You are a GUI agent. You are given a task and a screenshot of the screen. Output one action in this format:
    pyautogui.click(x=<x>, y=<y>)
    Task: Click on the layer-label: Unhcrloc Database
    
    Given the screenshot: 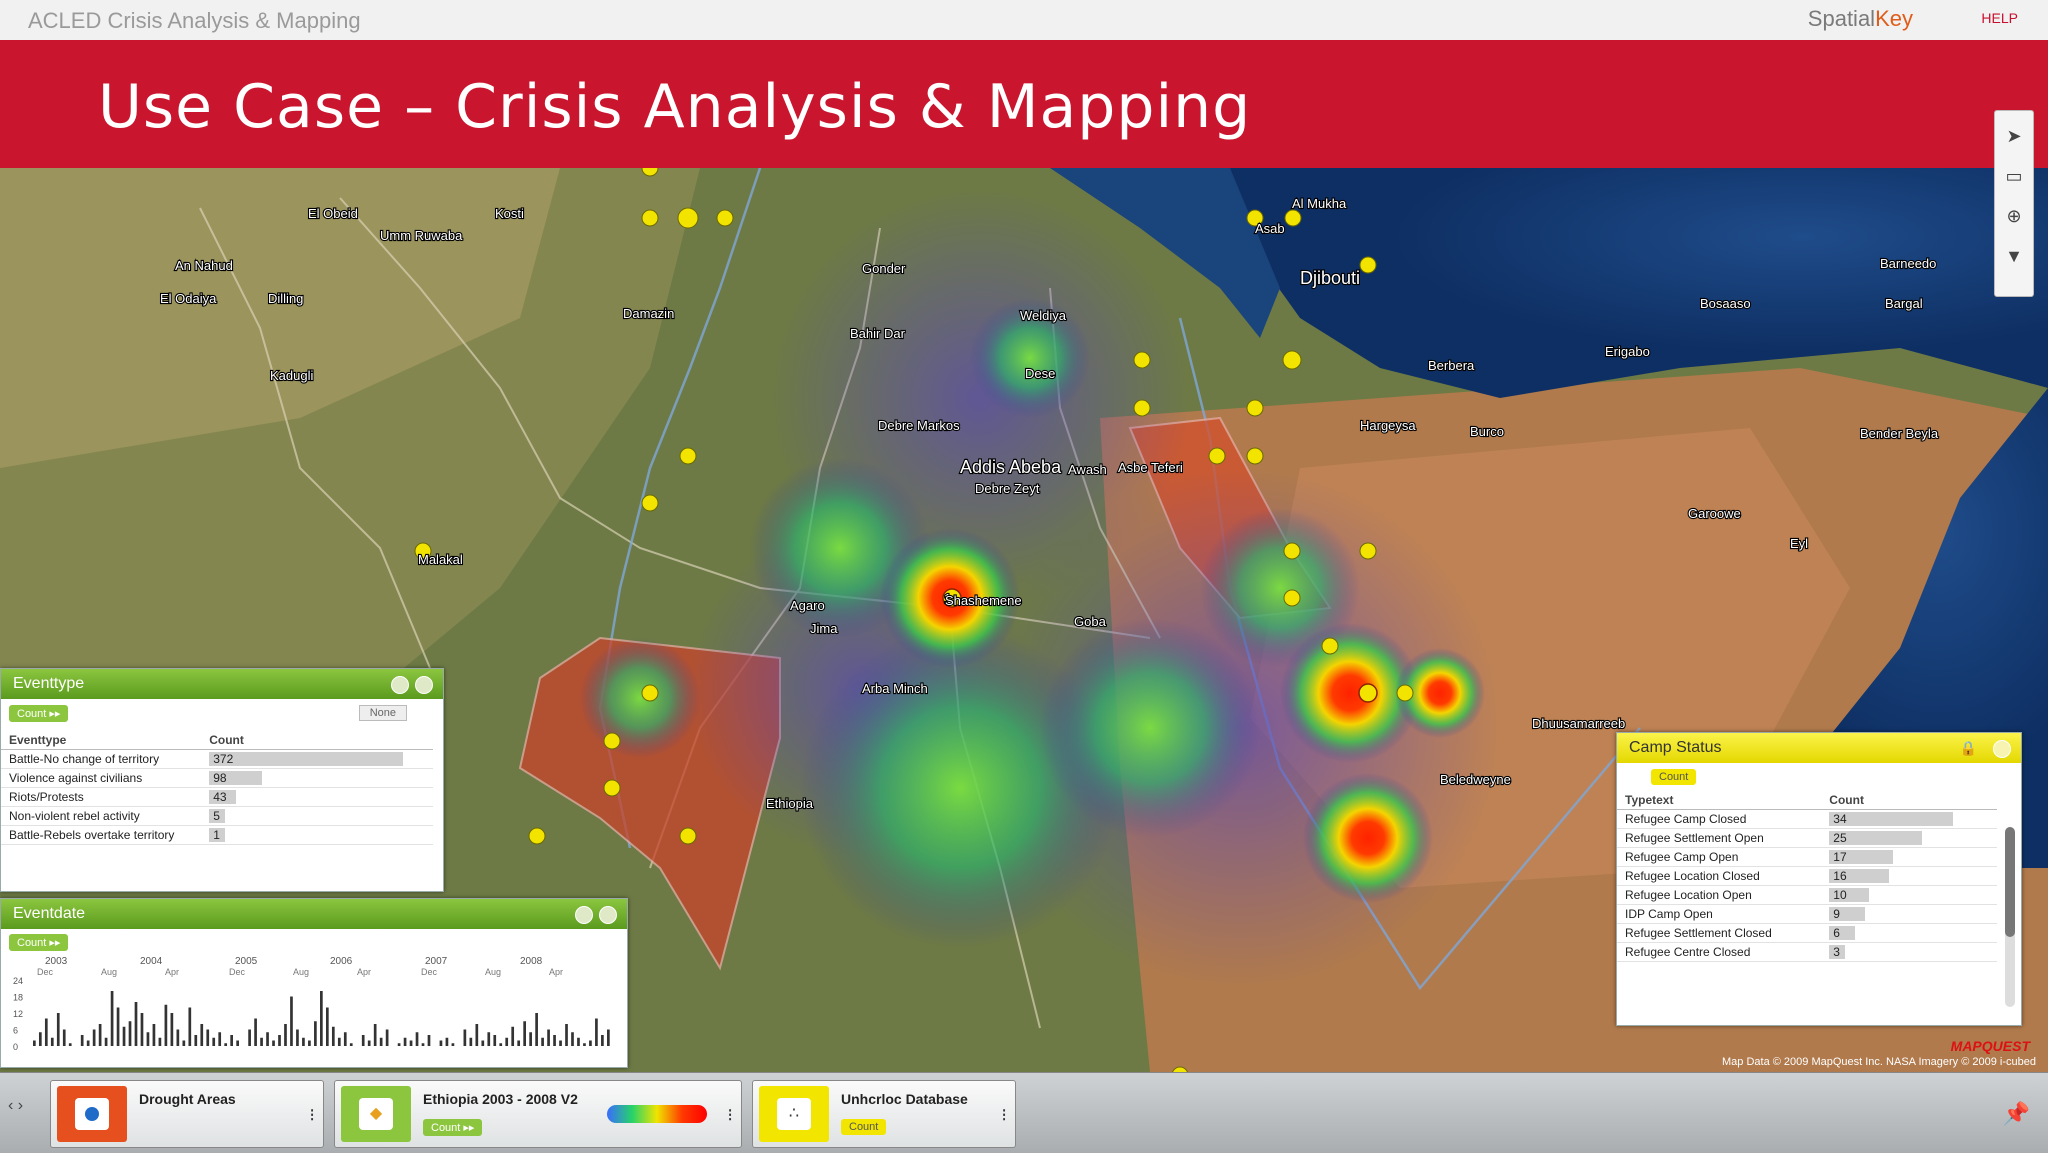 What is the action you would take?
    pyautogui.click(x=904, y=1099)
    